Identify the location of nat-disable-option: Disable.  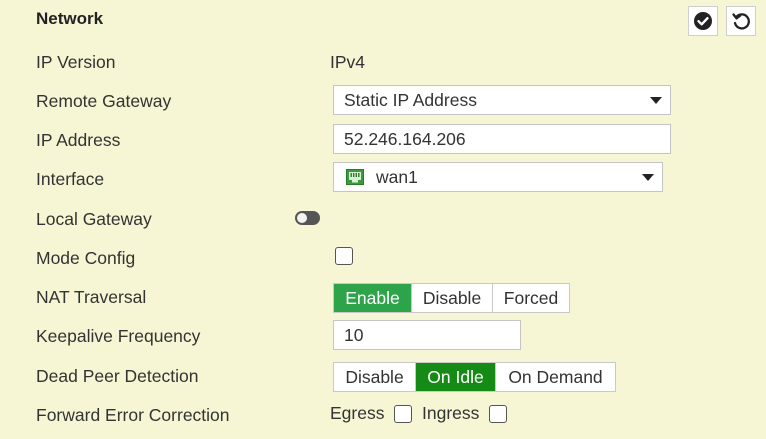
(452, 298).